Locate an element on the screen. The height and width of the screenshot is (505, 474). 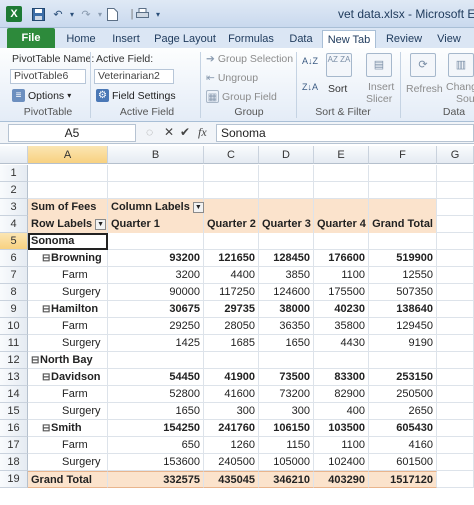
options-button: ≡ Options ▾ is located at coordinates (41, 95).